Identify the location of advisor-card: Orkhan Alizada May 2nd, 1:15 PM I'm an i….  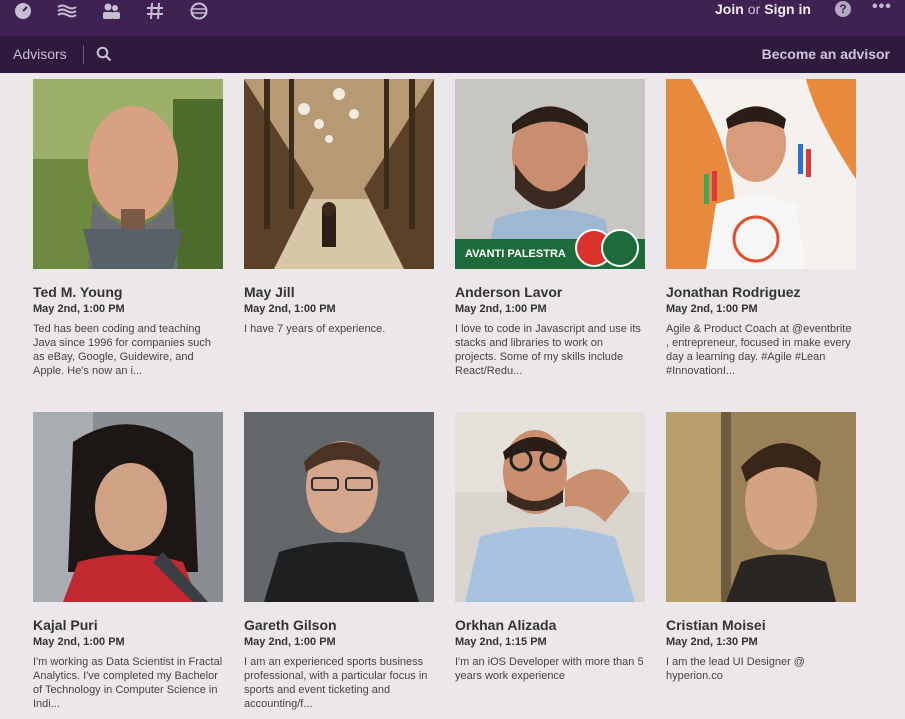
(550, 547).